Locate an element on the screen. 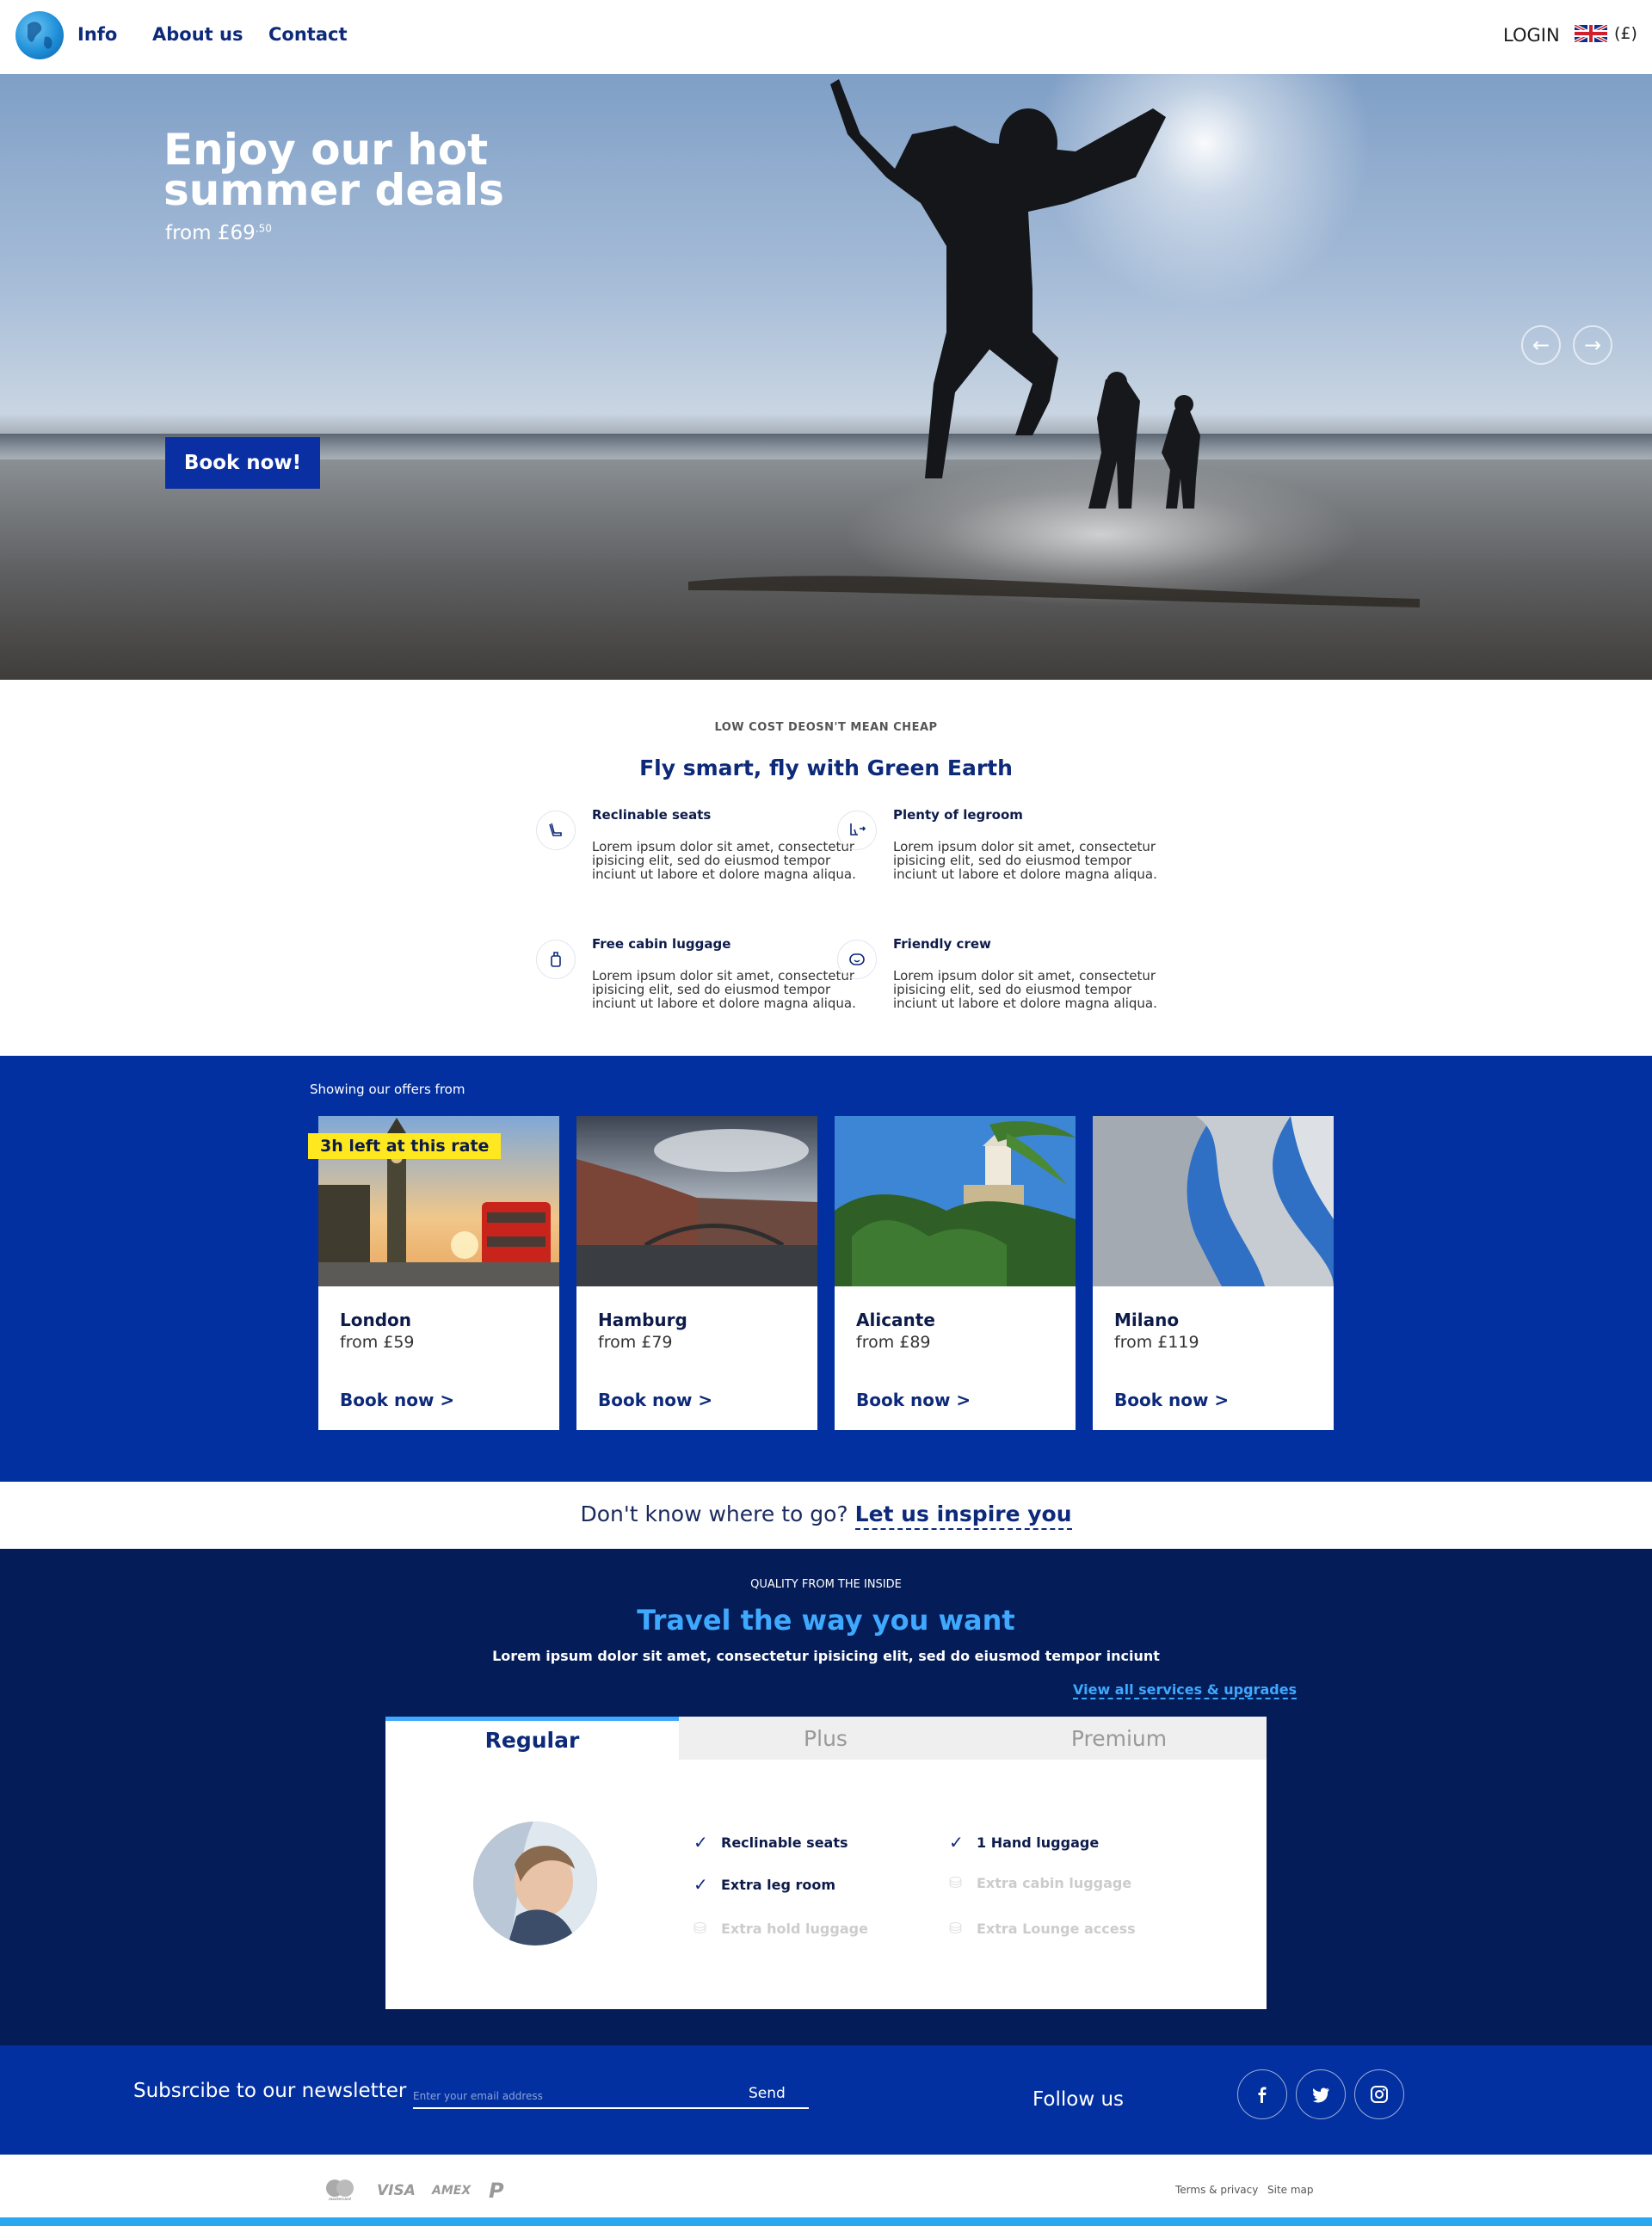 This screenshot has height=2226, width=1652. visa-icon: VISA is located at coordinates (396, 2191).